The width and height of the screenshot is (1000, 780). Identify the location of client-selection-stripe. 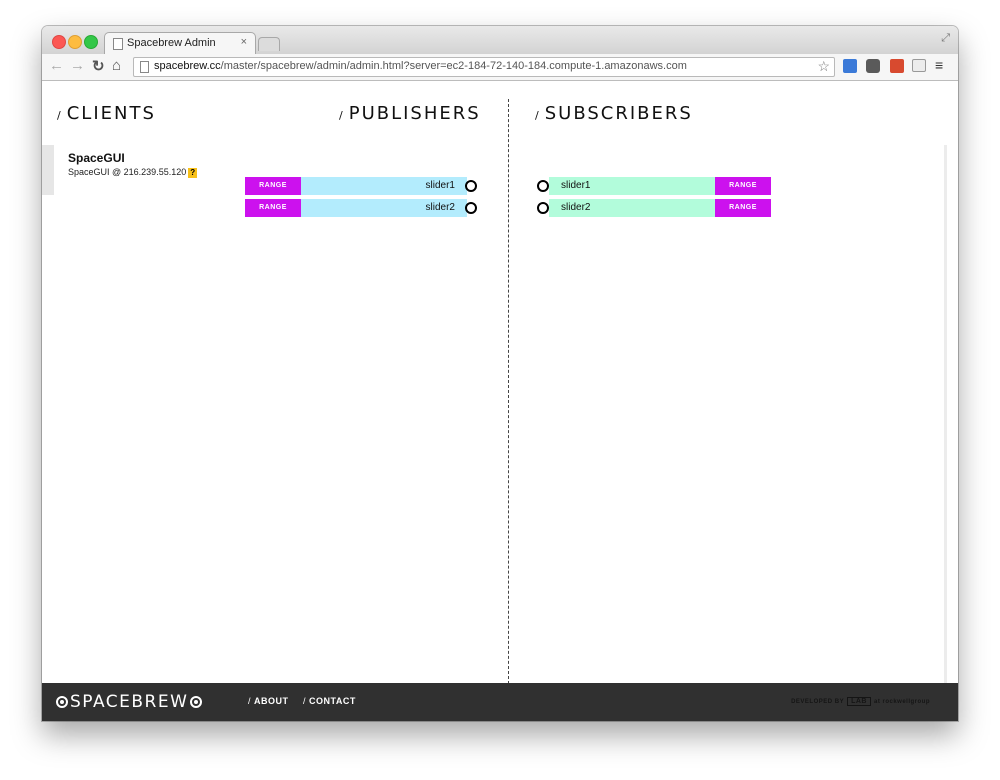
(48, 170).